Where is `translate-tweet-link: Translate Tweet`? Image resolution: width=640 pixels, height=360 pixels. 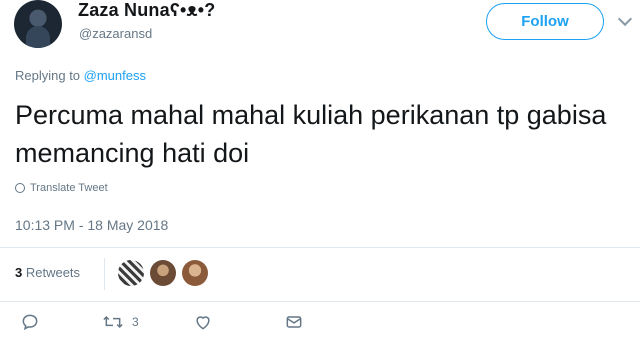
translate-tweet-link: Translate Tweet is located at coordinates (61, 188).